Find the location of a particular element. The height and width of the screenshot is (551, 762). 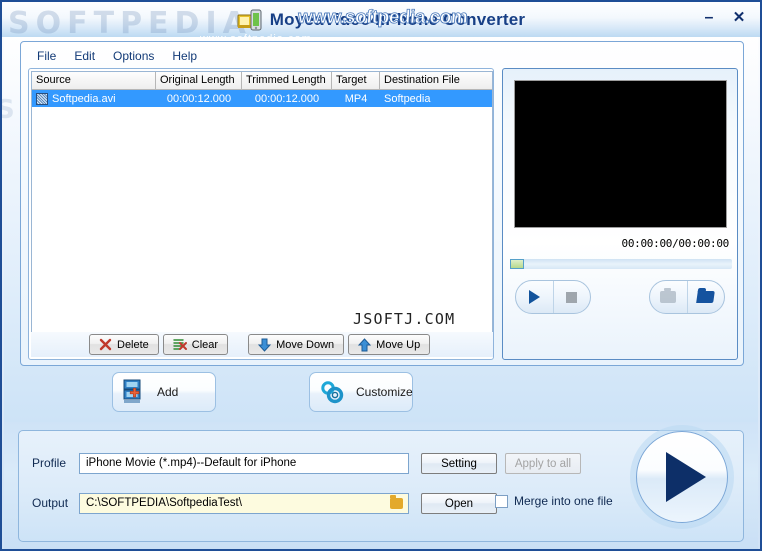

add-button-label: Add is located at coordinates (168, 392).